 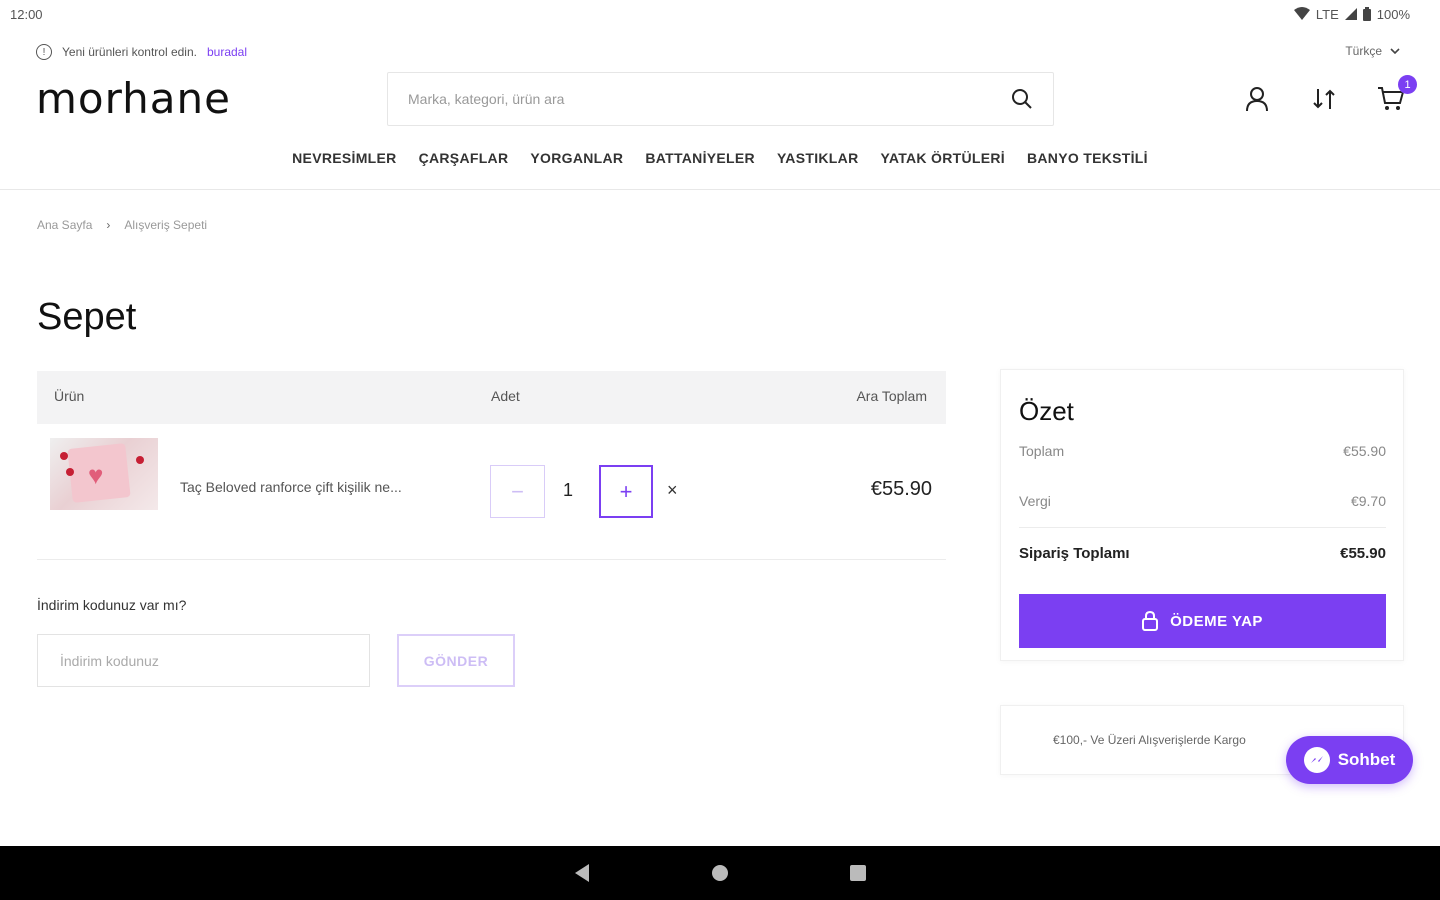 I want to click on remove-item-button: ×, so click(x=672, y=490).